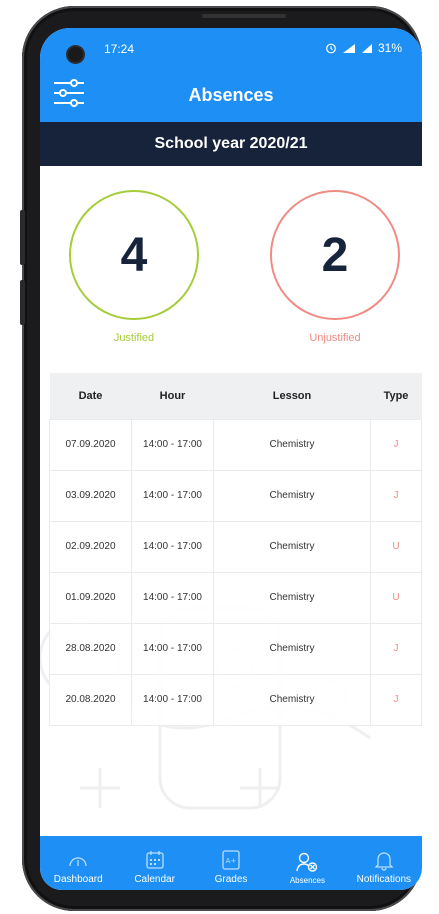 This screenshot has width=439, height=914. I want to click on absences-icon, so click(307, 862).